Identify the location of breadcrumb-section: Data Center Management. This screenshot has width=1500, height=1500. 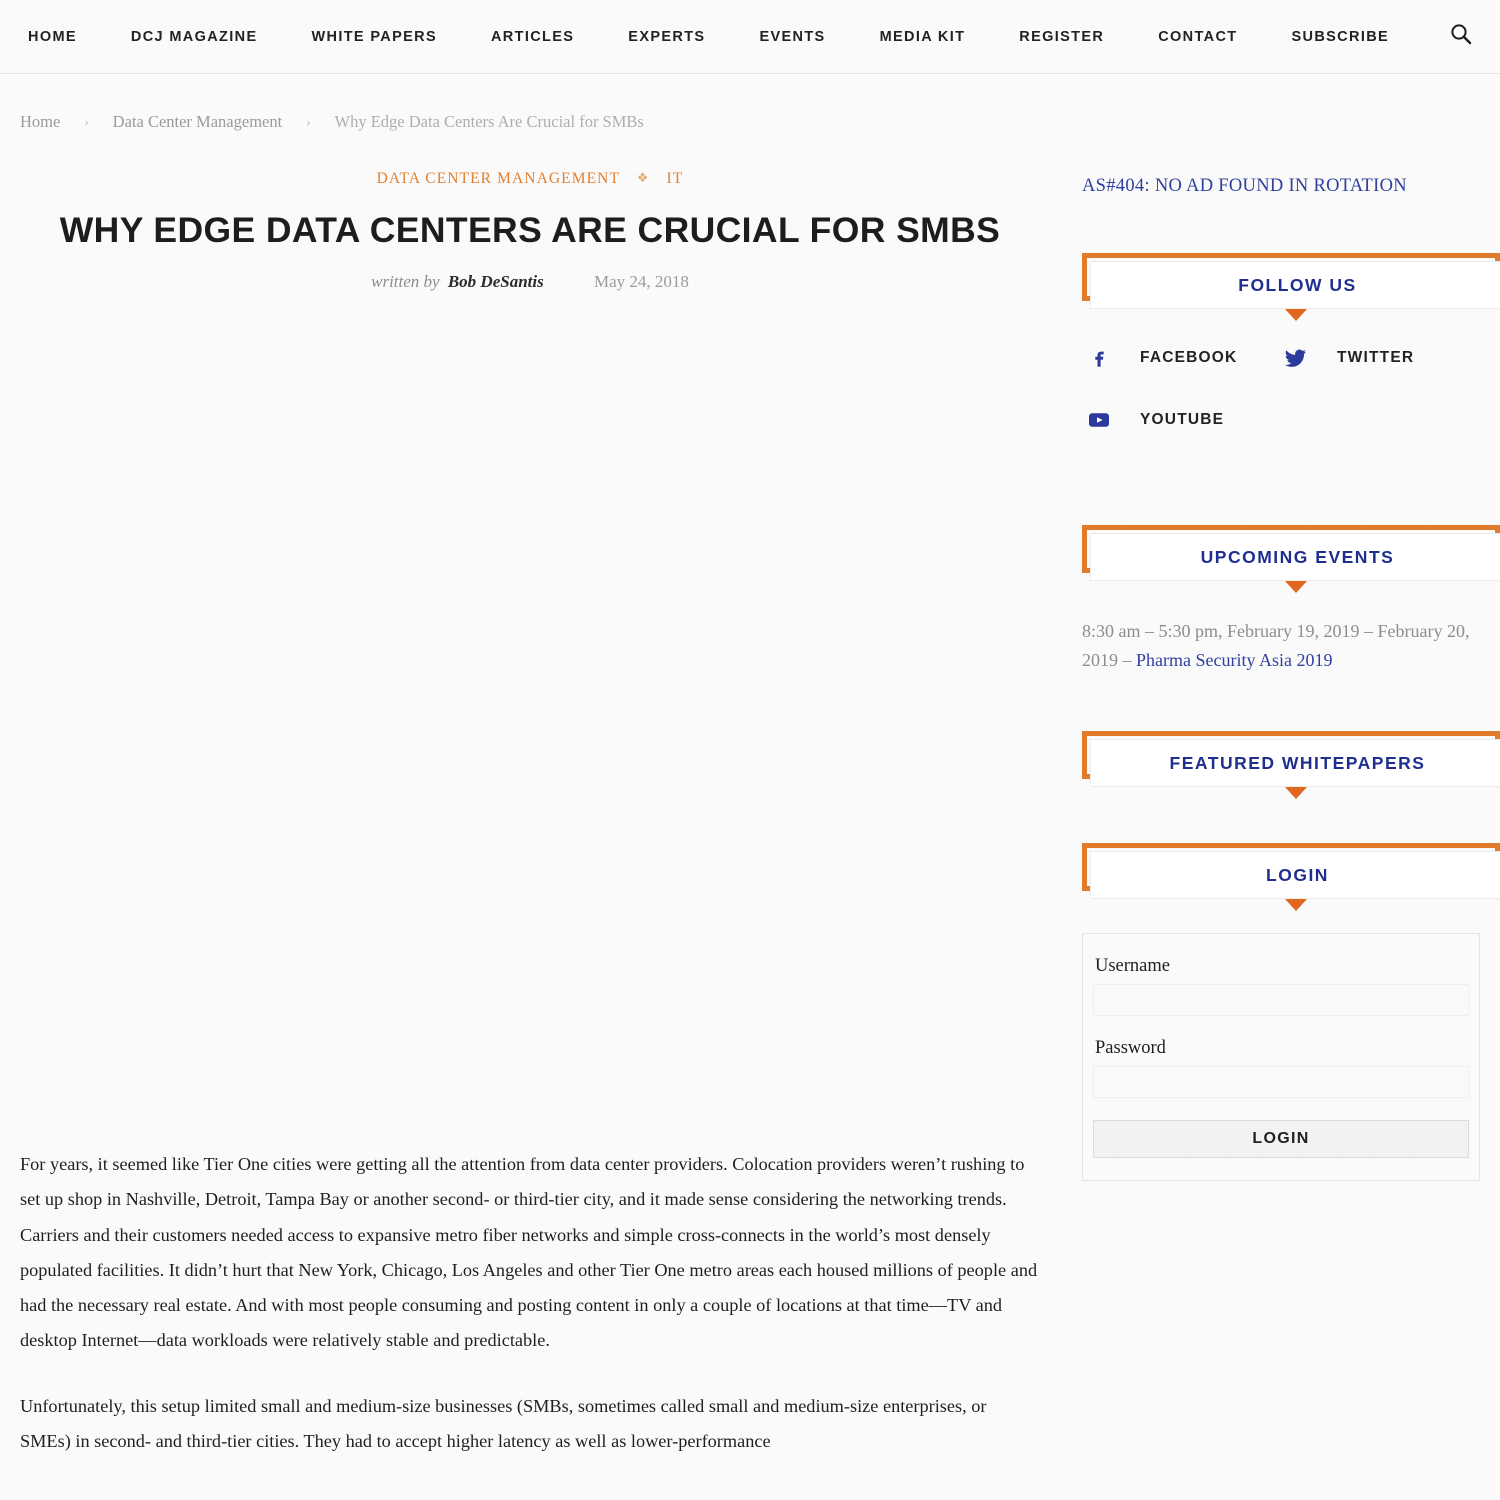
(198, 122).